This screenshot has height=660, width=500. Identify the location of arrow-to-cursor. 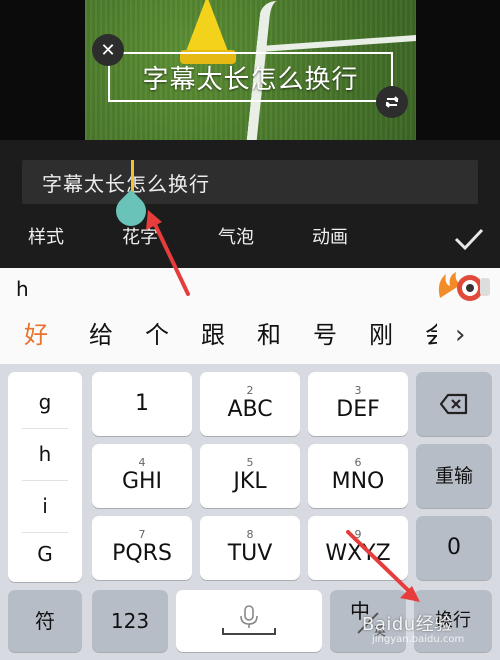
(168, 253).